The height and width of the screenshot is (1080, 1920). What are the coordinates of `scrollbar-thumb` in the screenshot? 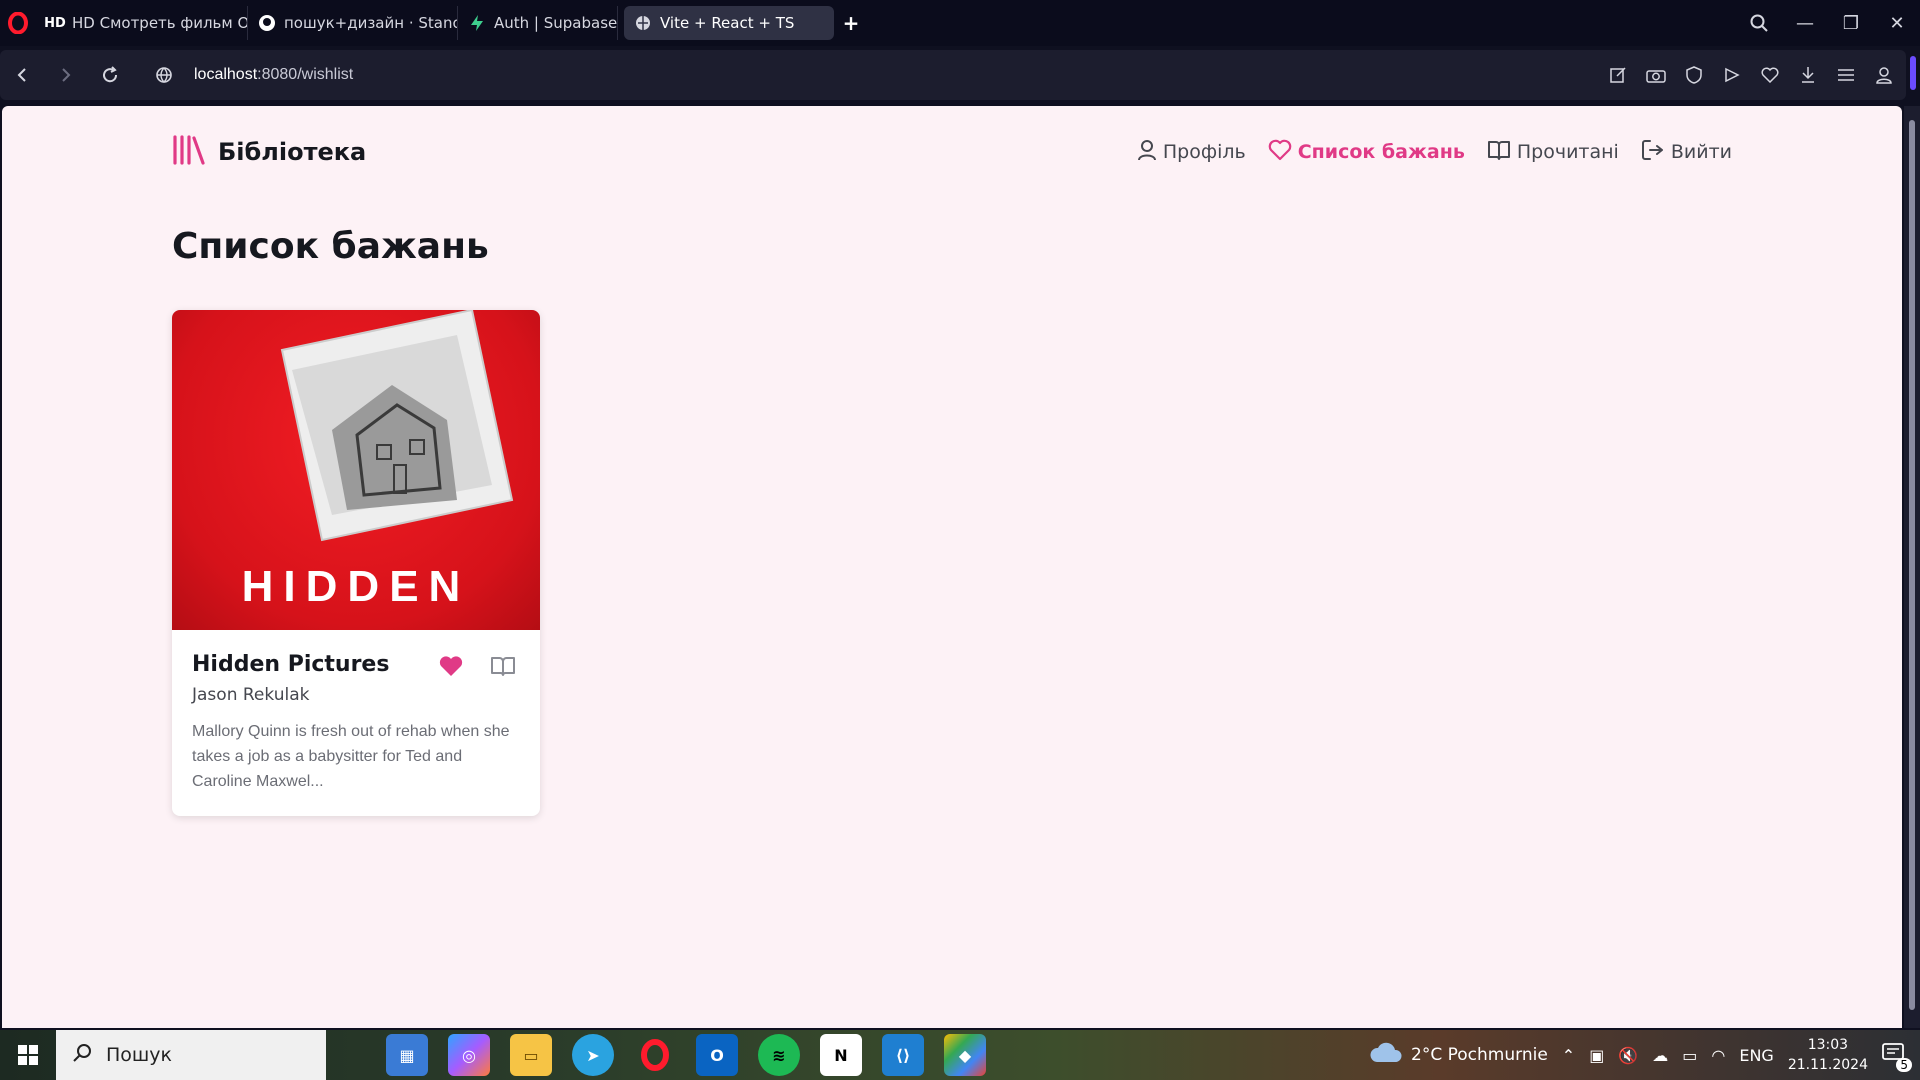 It's located at (1912, 565).